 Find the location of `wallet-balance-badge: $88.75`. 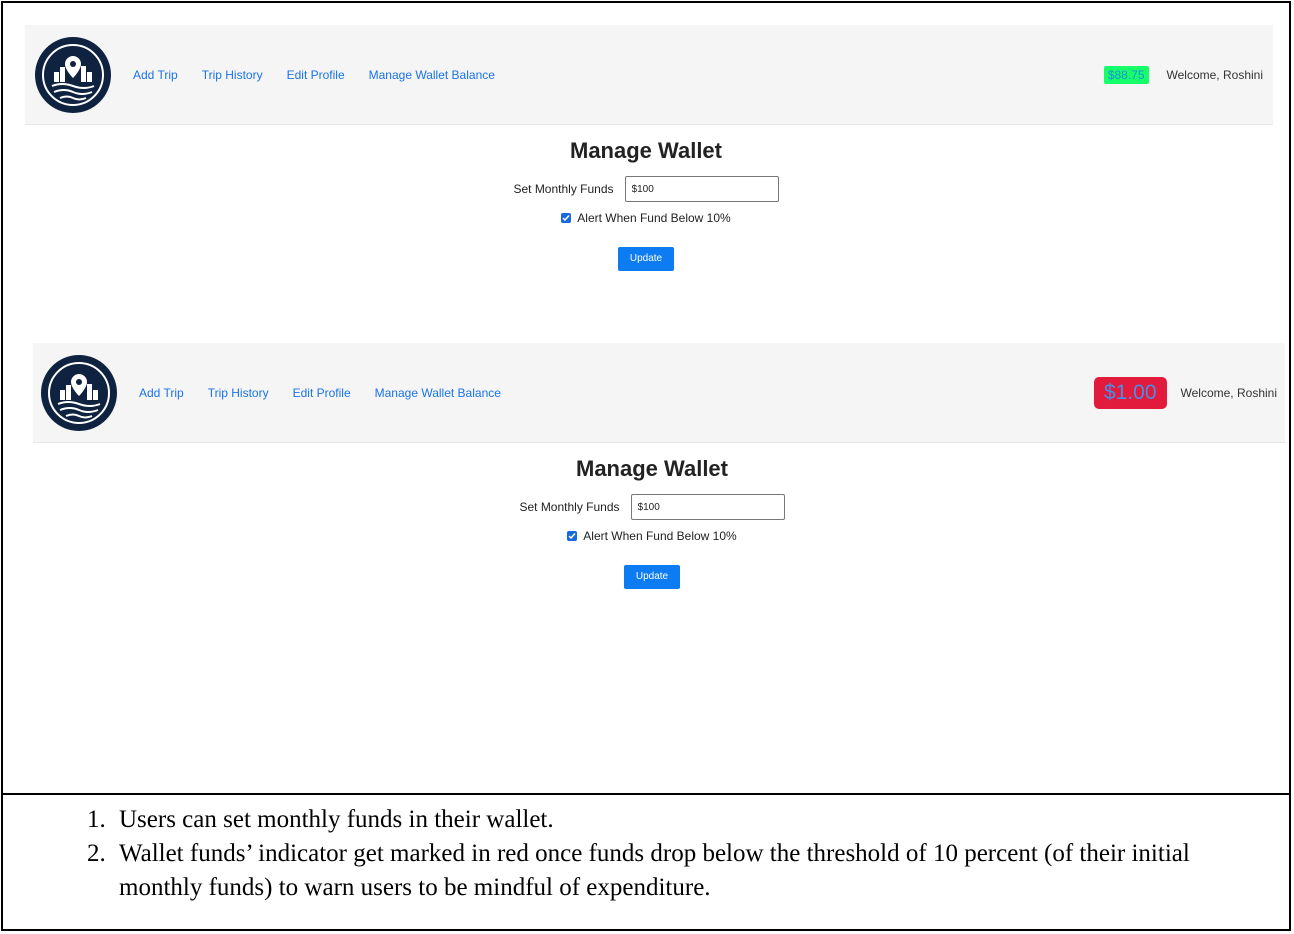

wallet-balance-badge: $88.75 is located at coordinates (1126, 74).